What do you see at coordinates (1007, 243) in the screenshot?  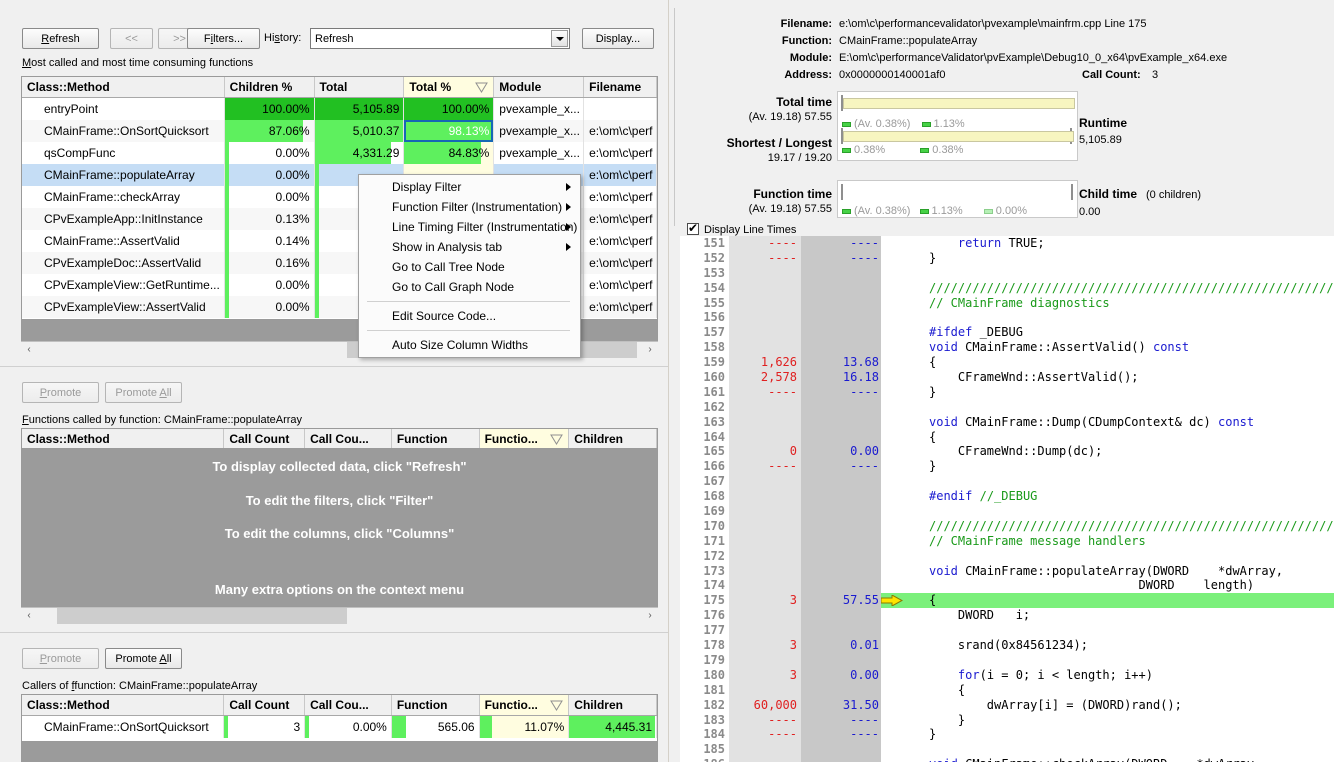 I see `source-line: 151 ---- ---- return TRUE;` at bounding box center [1007, 243].